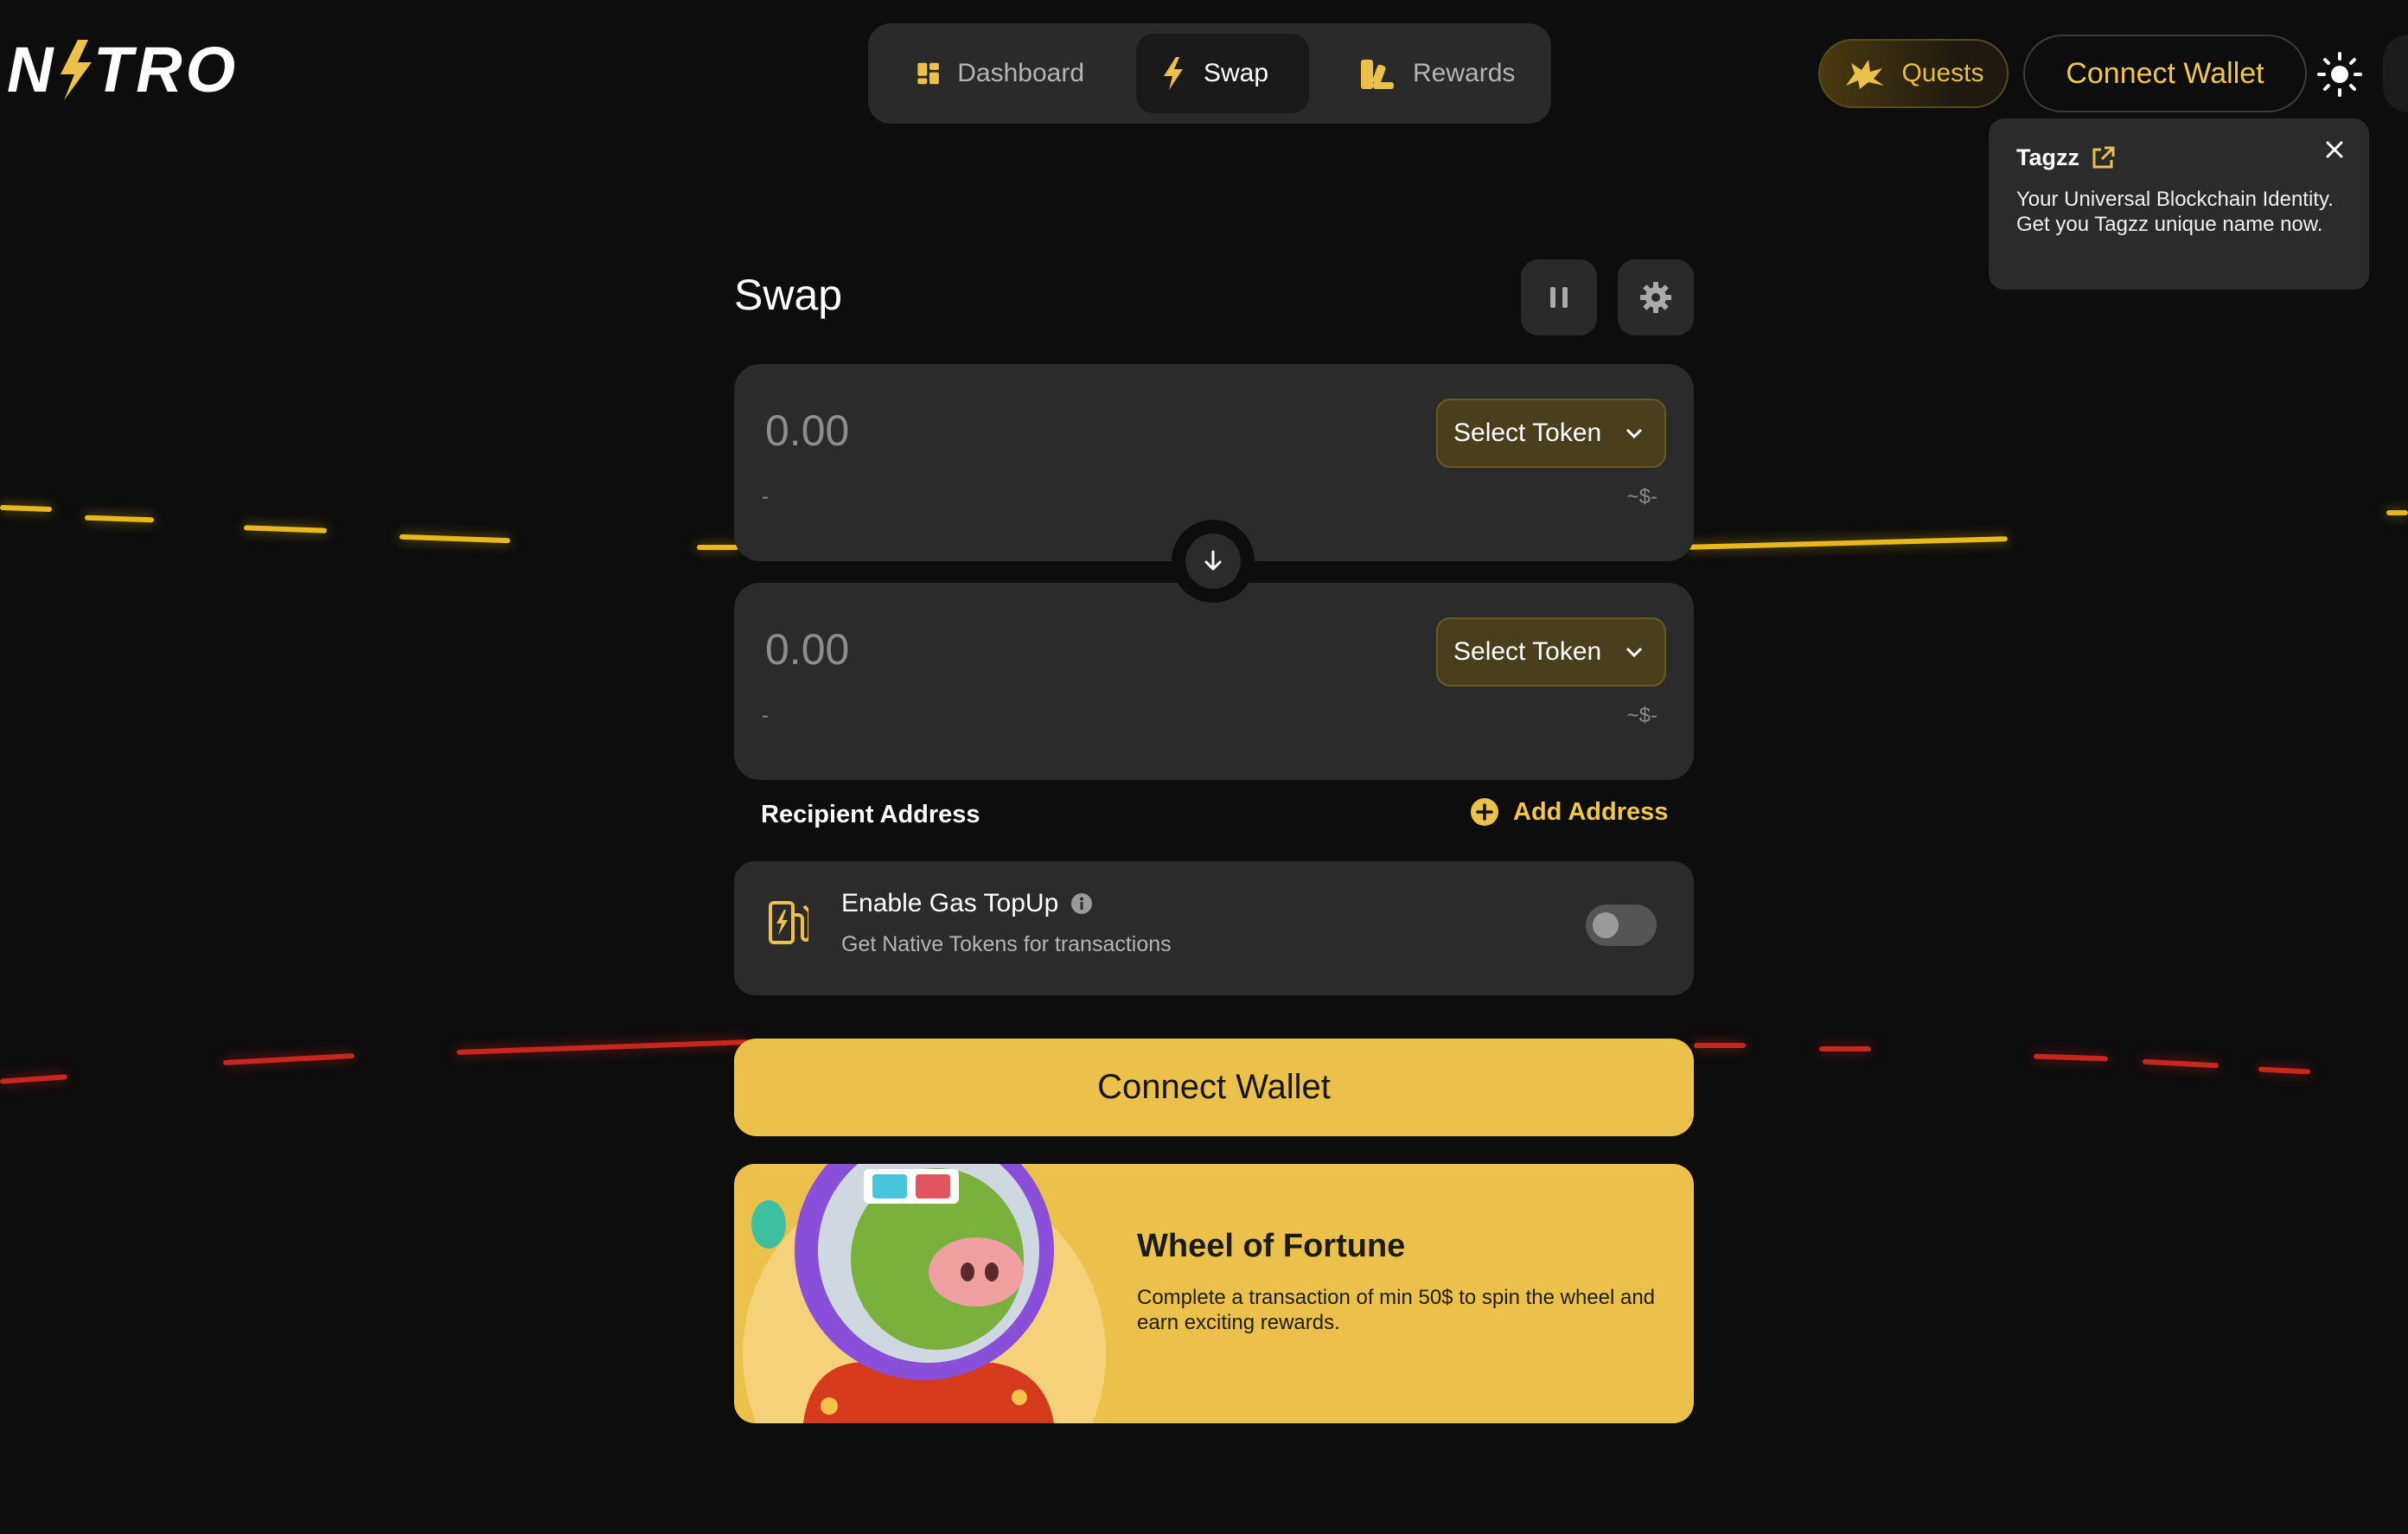  What do you see at coordinates (1214, 681) in the screenshot?
I see `to-token-card: 0.00 Select Token - ~$-` at bounding box center [1214, 681].